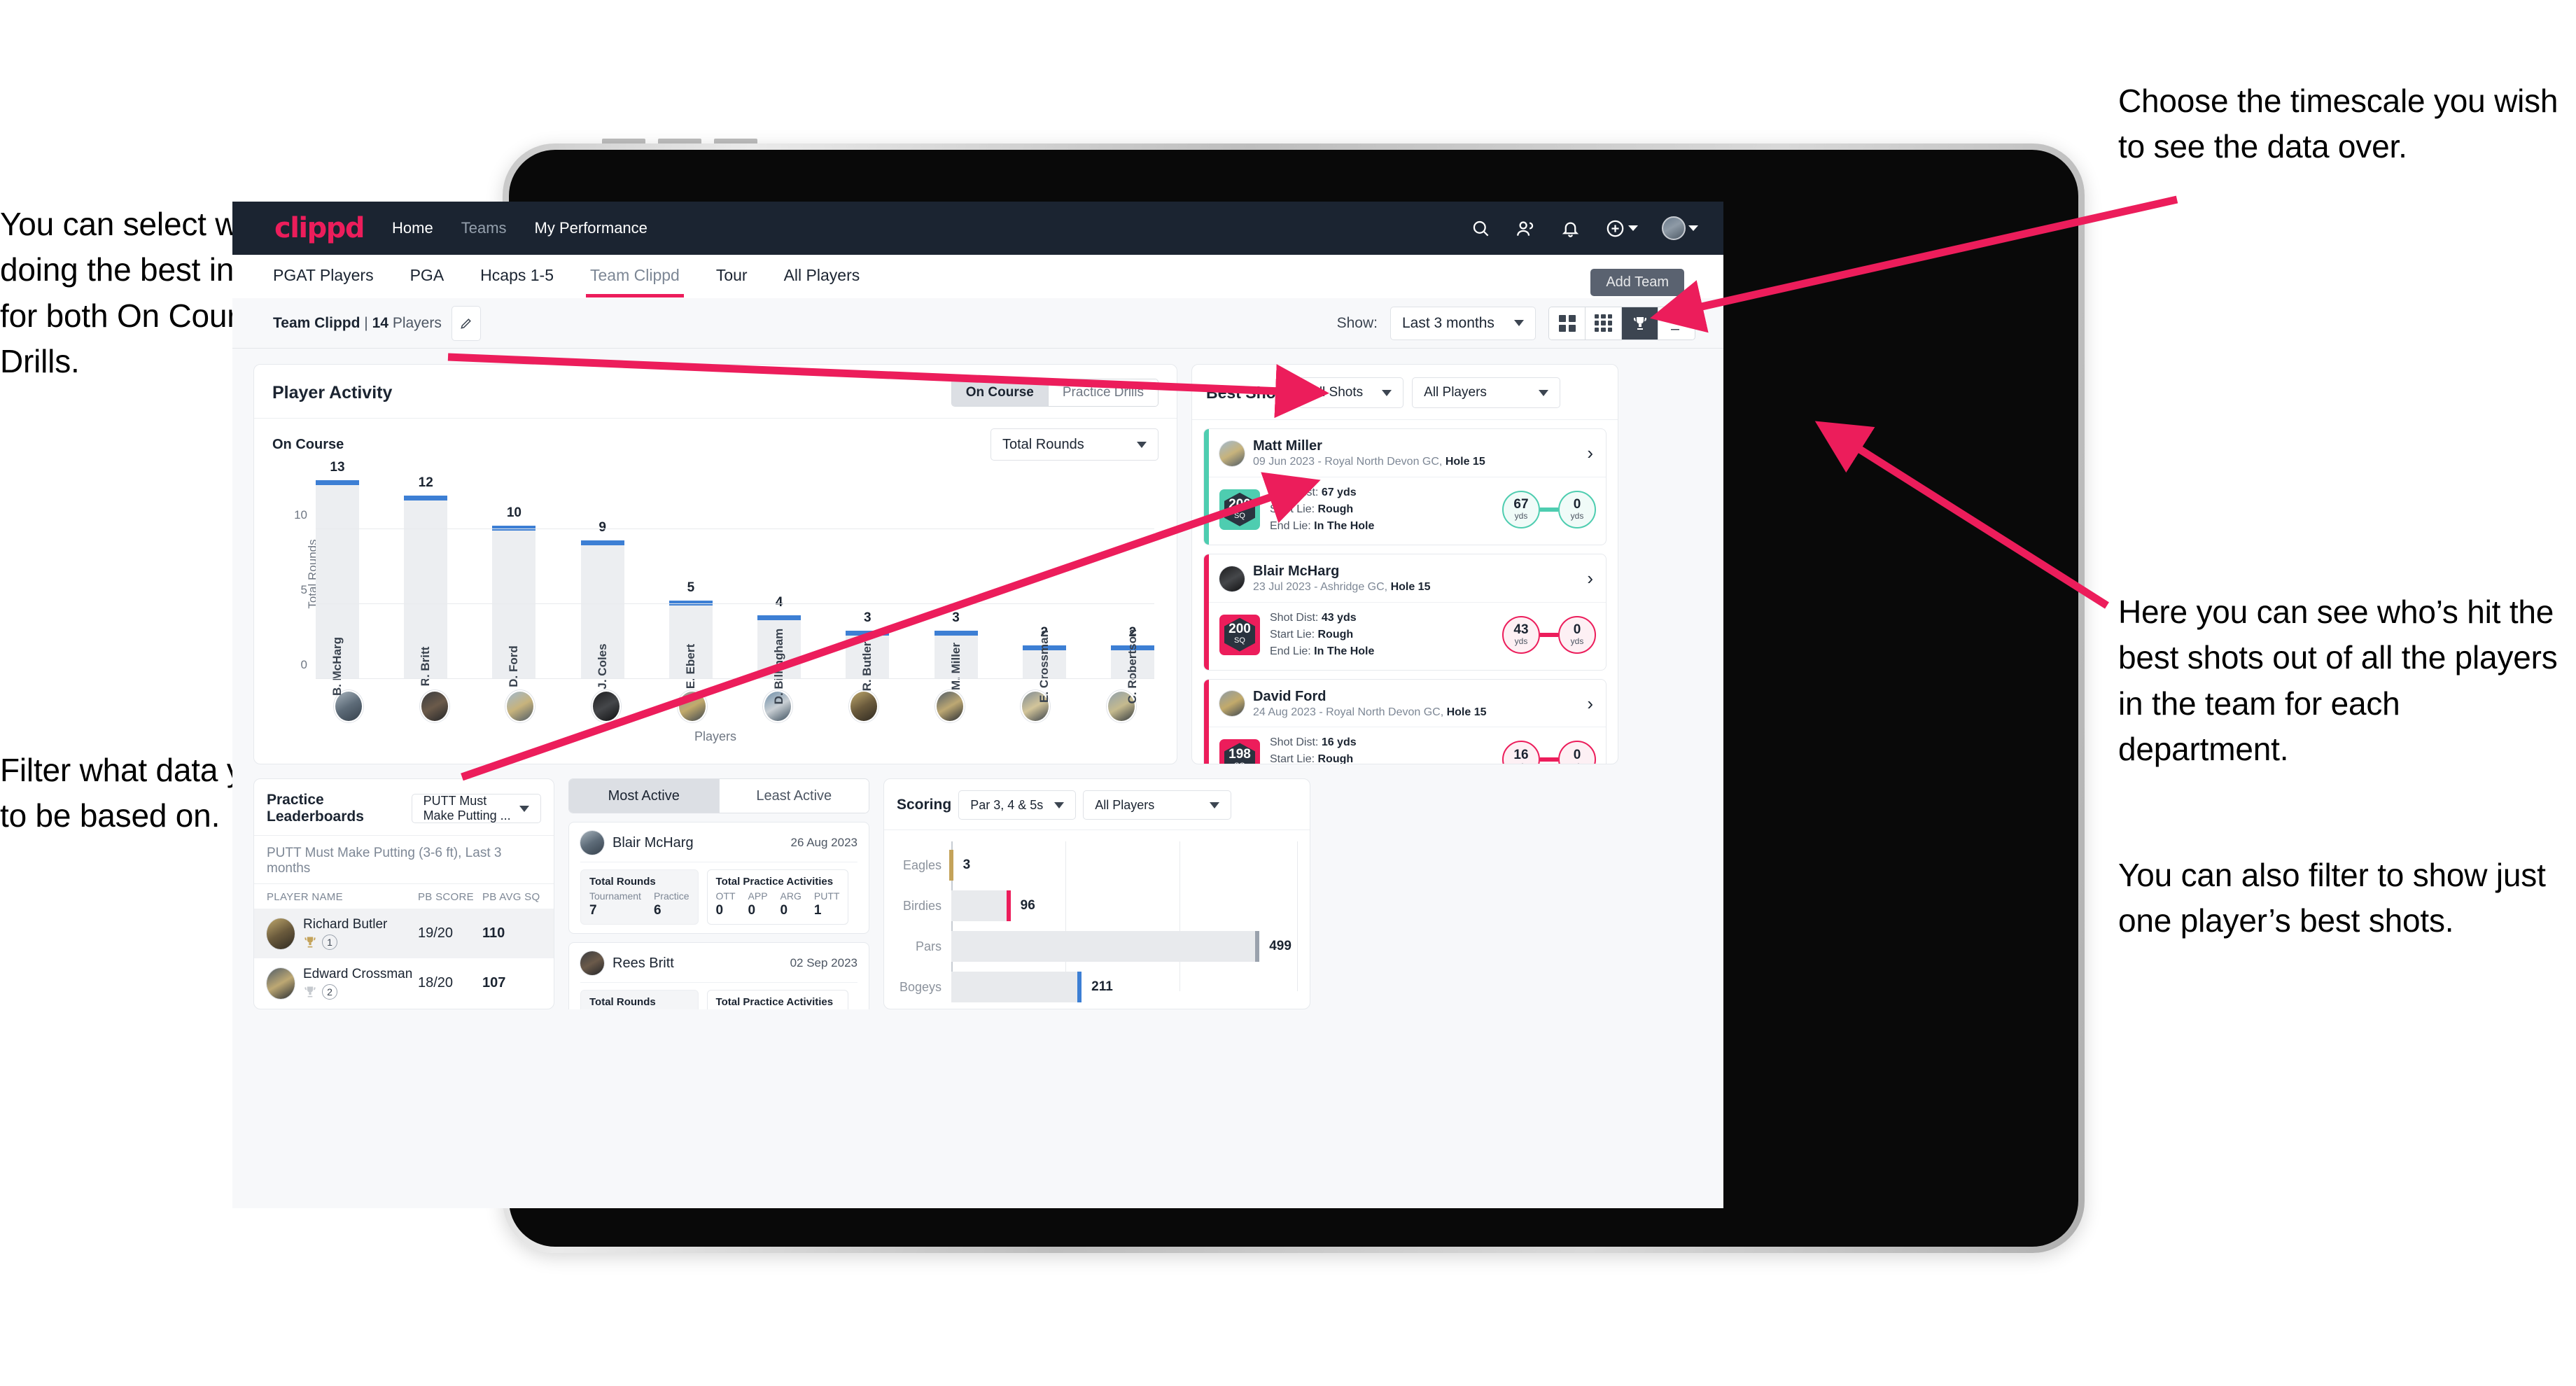  What do you see at coordinates (1614, 228) in the screenshot?
I see `plus-circle-icon` at bounding box center [1614, 228].